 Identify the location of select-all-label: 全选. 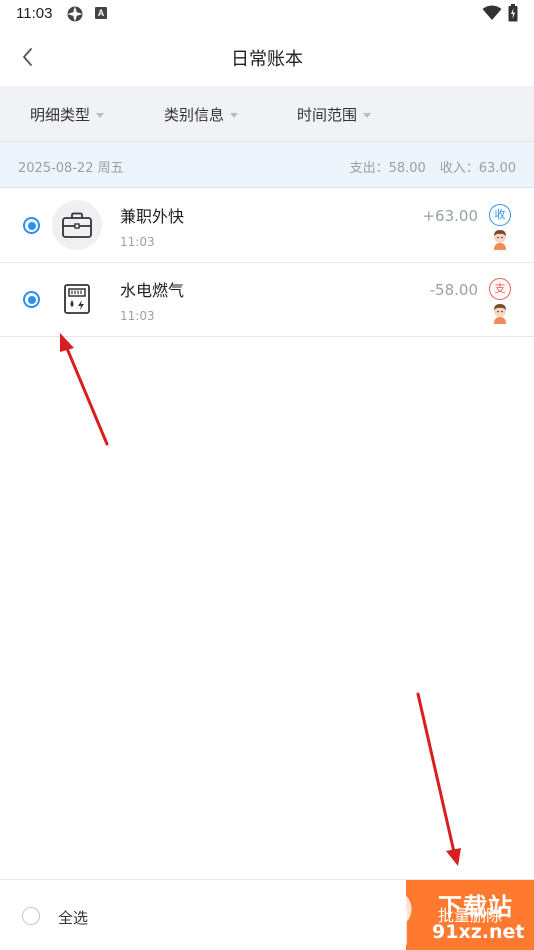
(73, 917).